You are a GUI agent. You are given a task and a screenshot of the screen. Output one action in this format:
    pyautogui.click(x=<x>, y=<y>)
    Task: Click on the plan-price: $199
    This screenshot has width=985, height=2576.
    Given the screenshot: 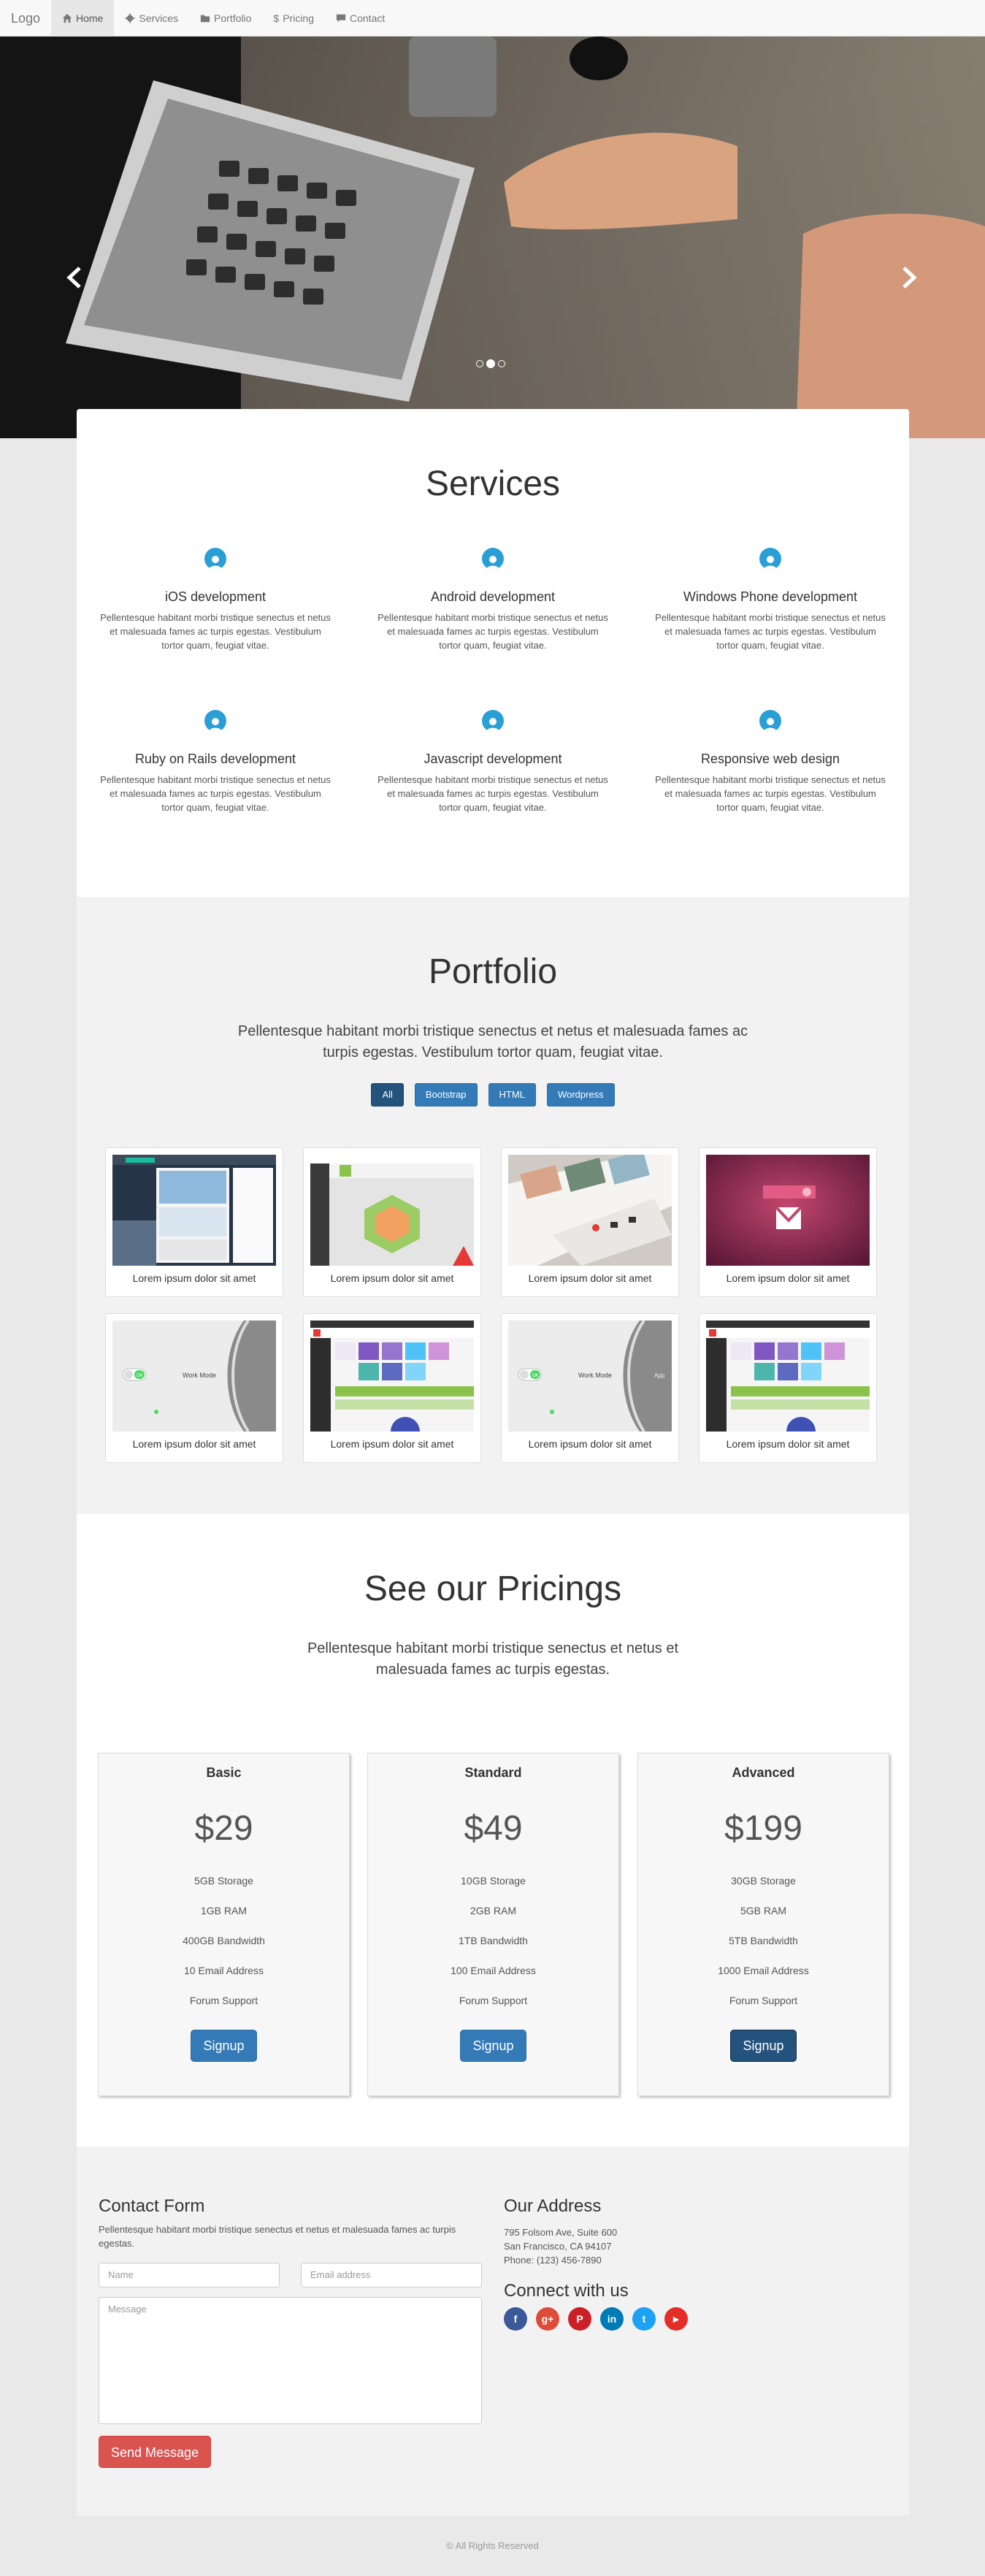 What is the action you would take?
    pyautogui.click(x=763, y=1828)
    